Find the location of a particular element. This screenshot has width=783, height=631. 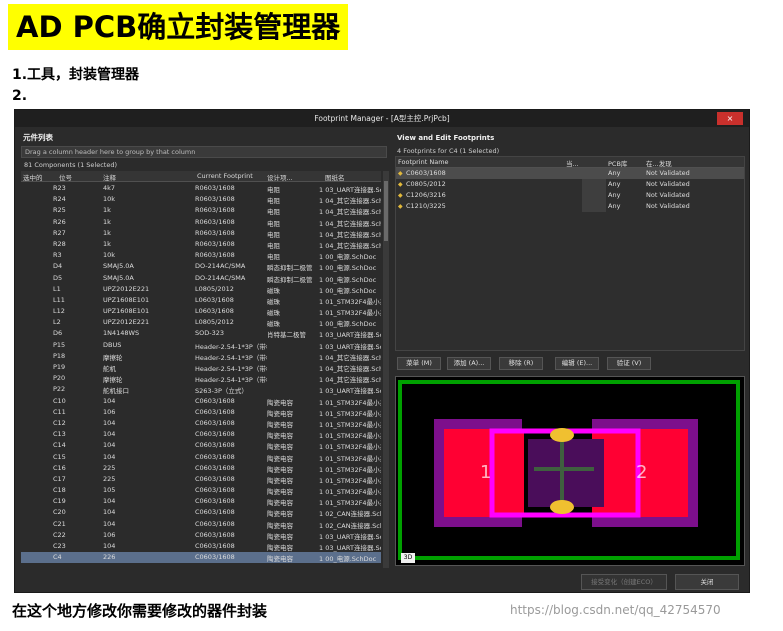

footprint-cell: DO-214AC/SMA is located at coordinates (220, 266).